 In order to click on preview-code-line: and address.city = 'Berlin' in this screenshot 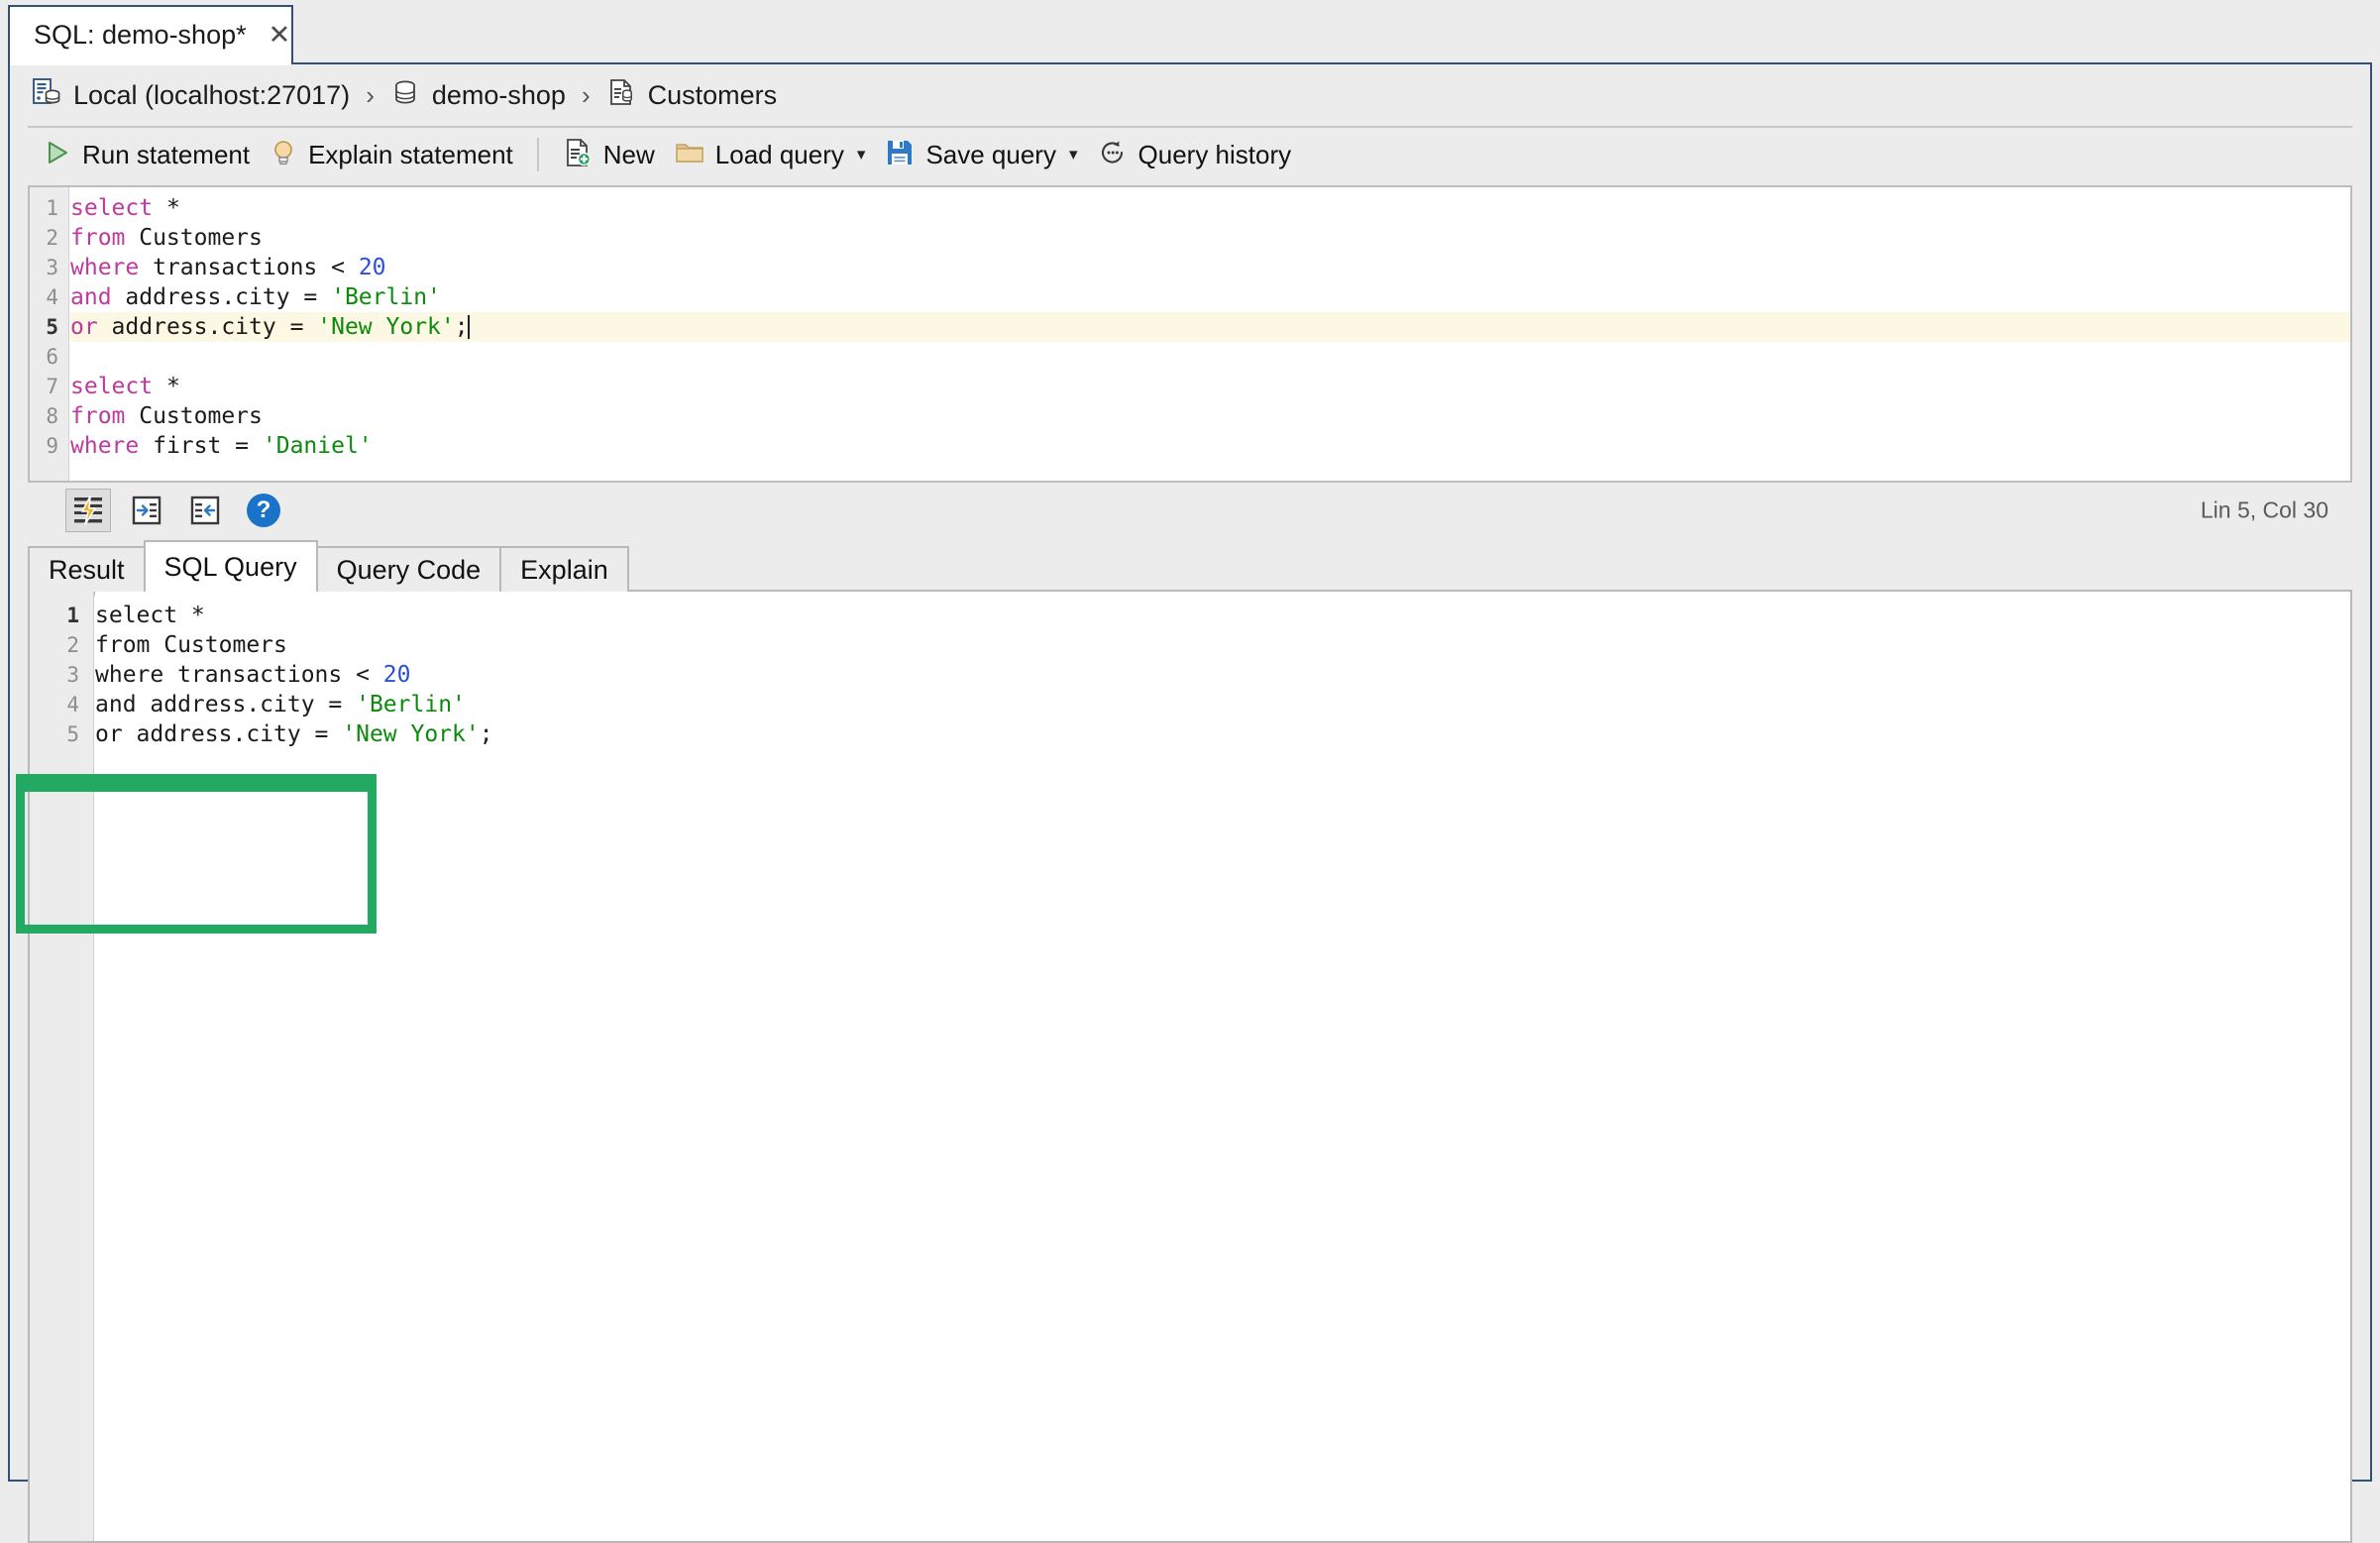, I will do `click(1222, 704)`.